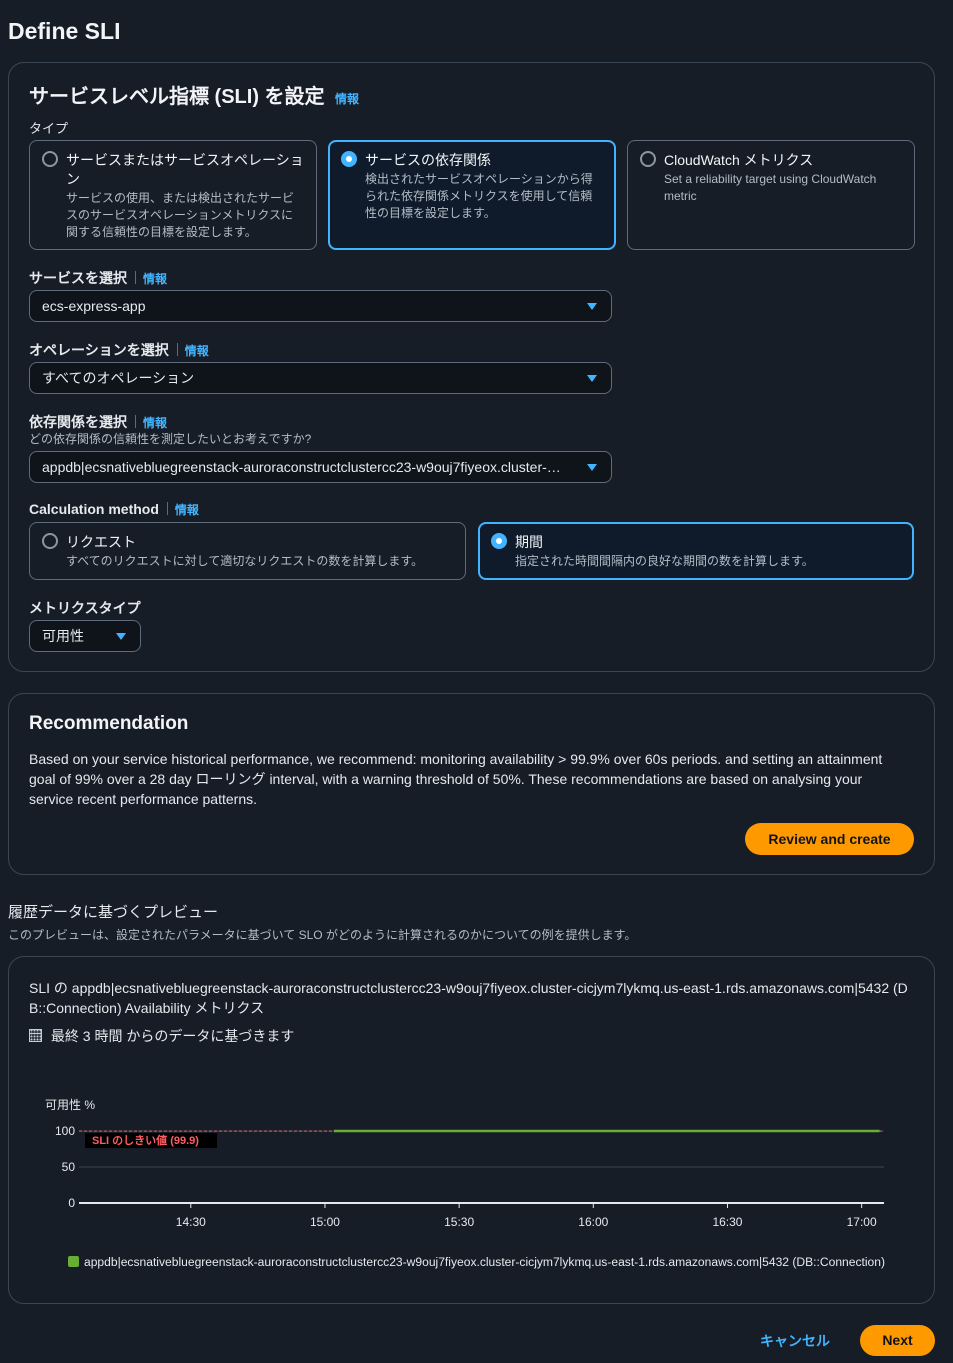 The width and height of the screenshot is (953, 1363). What do you see at coordinates (593, 1222) in the screenshot?
I see `x-tick-label: 16:00` at bounding box center [593, 1222].